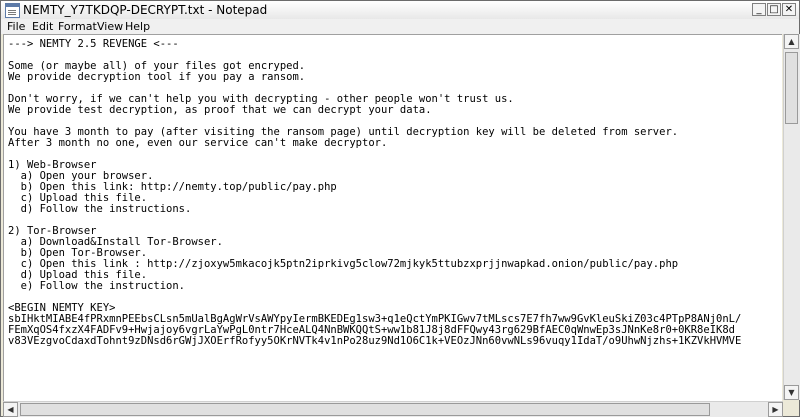 This screenshot has height=417, width=800. Describe the element at coordinates (42, 26) in the screenshot. I see `menu-edit: Edit` at that location.